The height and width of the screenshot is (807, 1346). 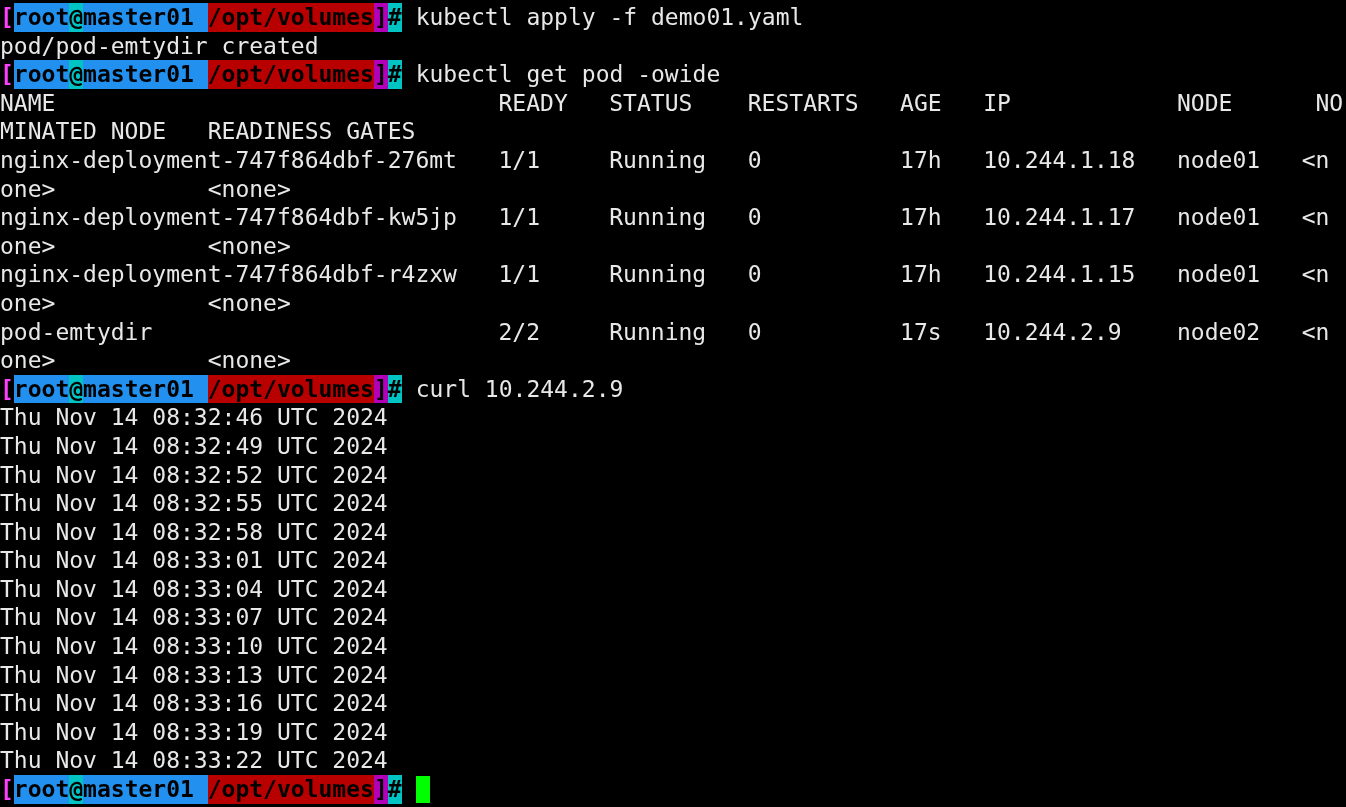 What do you see at coordinates (208, 131) in the screenshot?
I see `output-line: MINATED NODE READINESS GATES` at bounding box center [208, 131].